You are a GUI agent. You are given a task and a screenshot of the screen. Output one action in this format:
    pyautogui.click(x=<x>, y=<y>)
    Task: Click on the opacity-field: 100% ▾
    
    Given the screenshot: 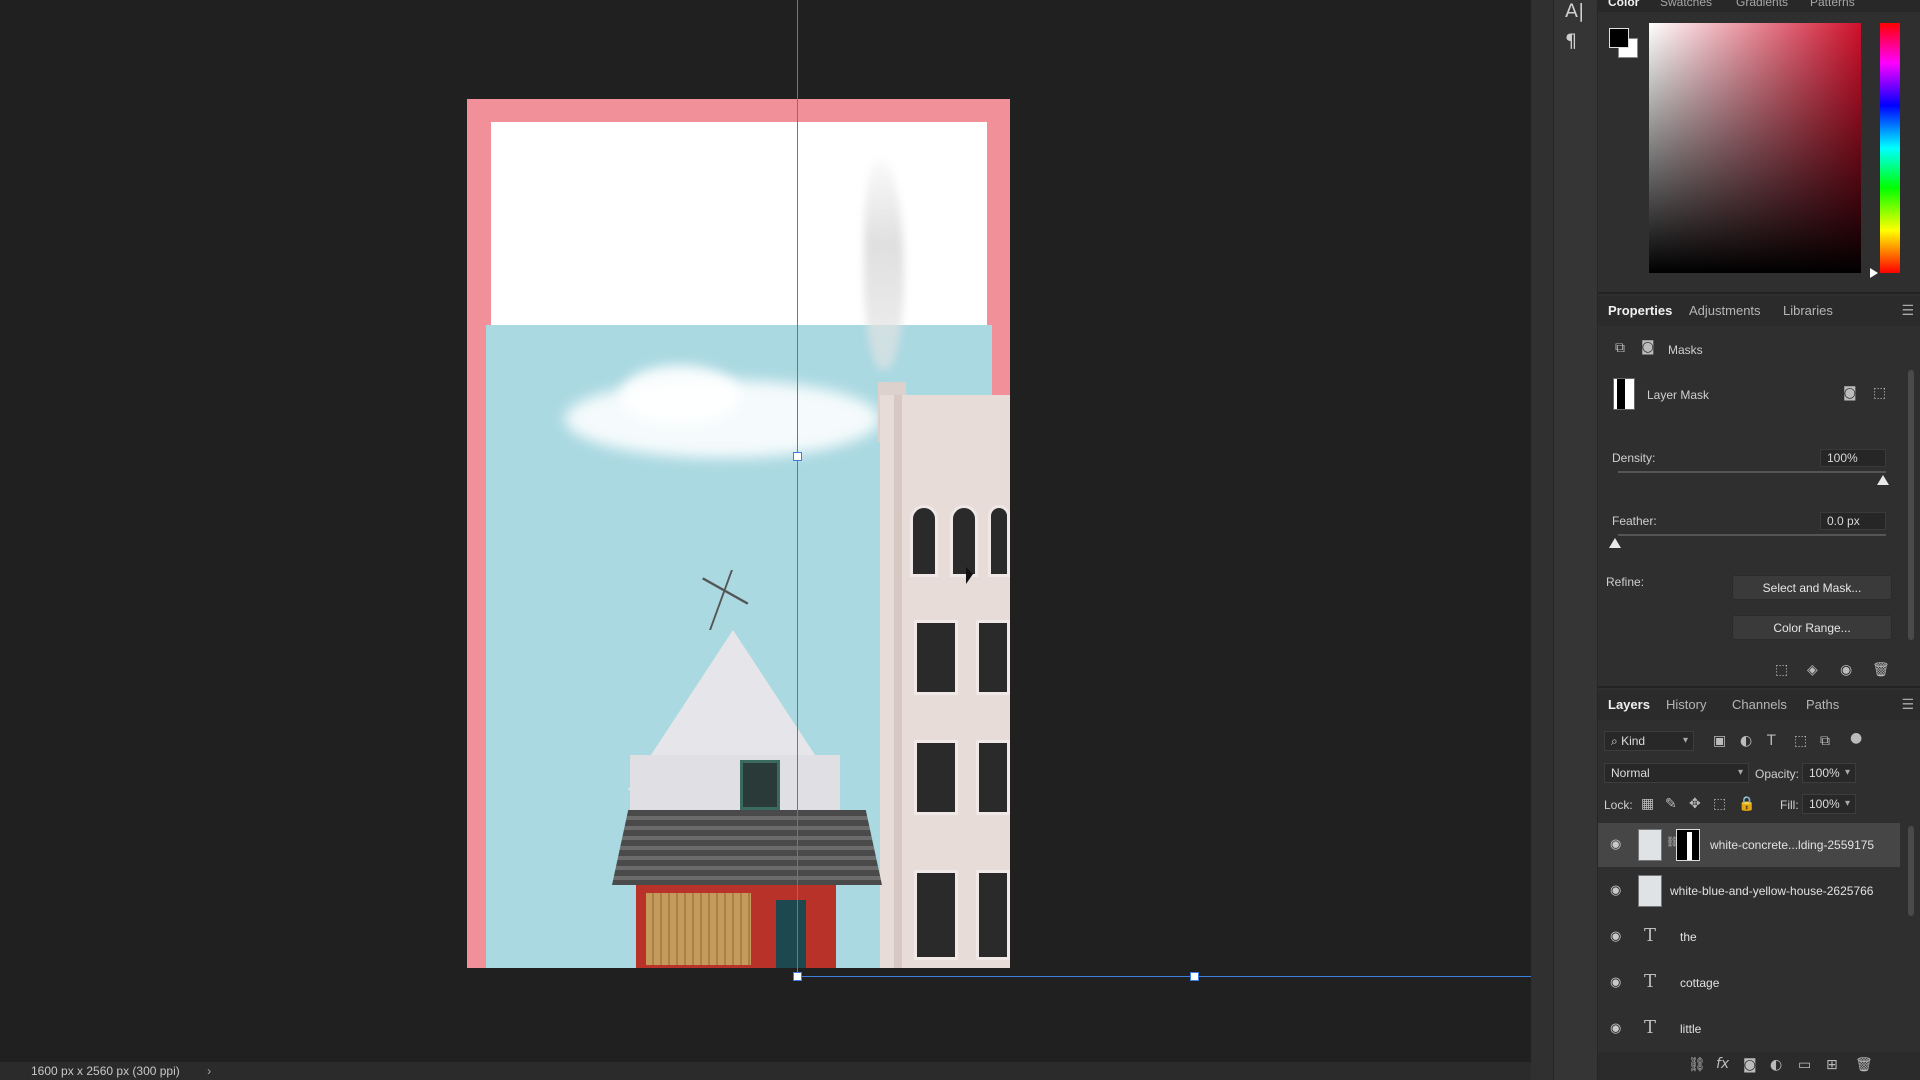 What is the action you would take?
    pyautogui.click(x=1829, y=773)
    